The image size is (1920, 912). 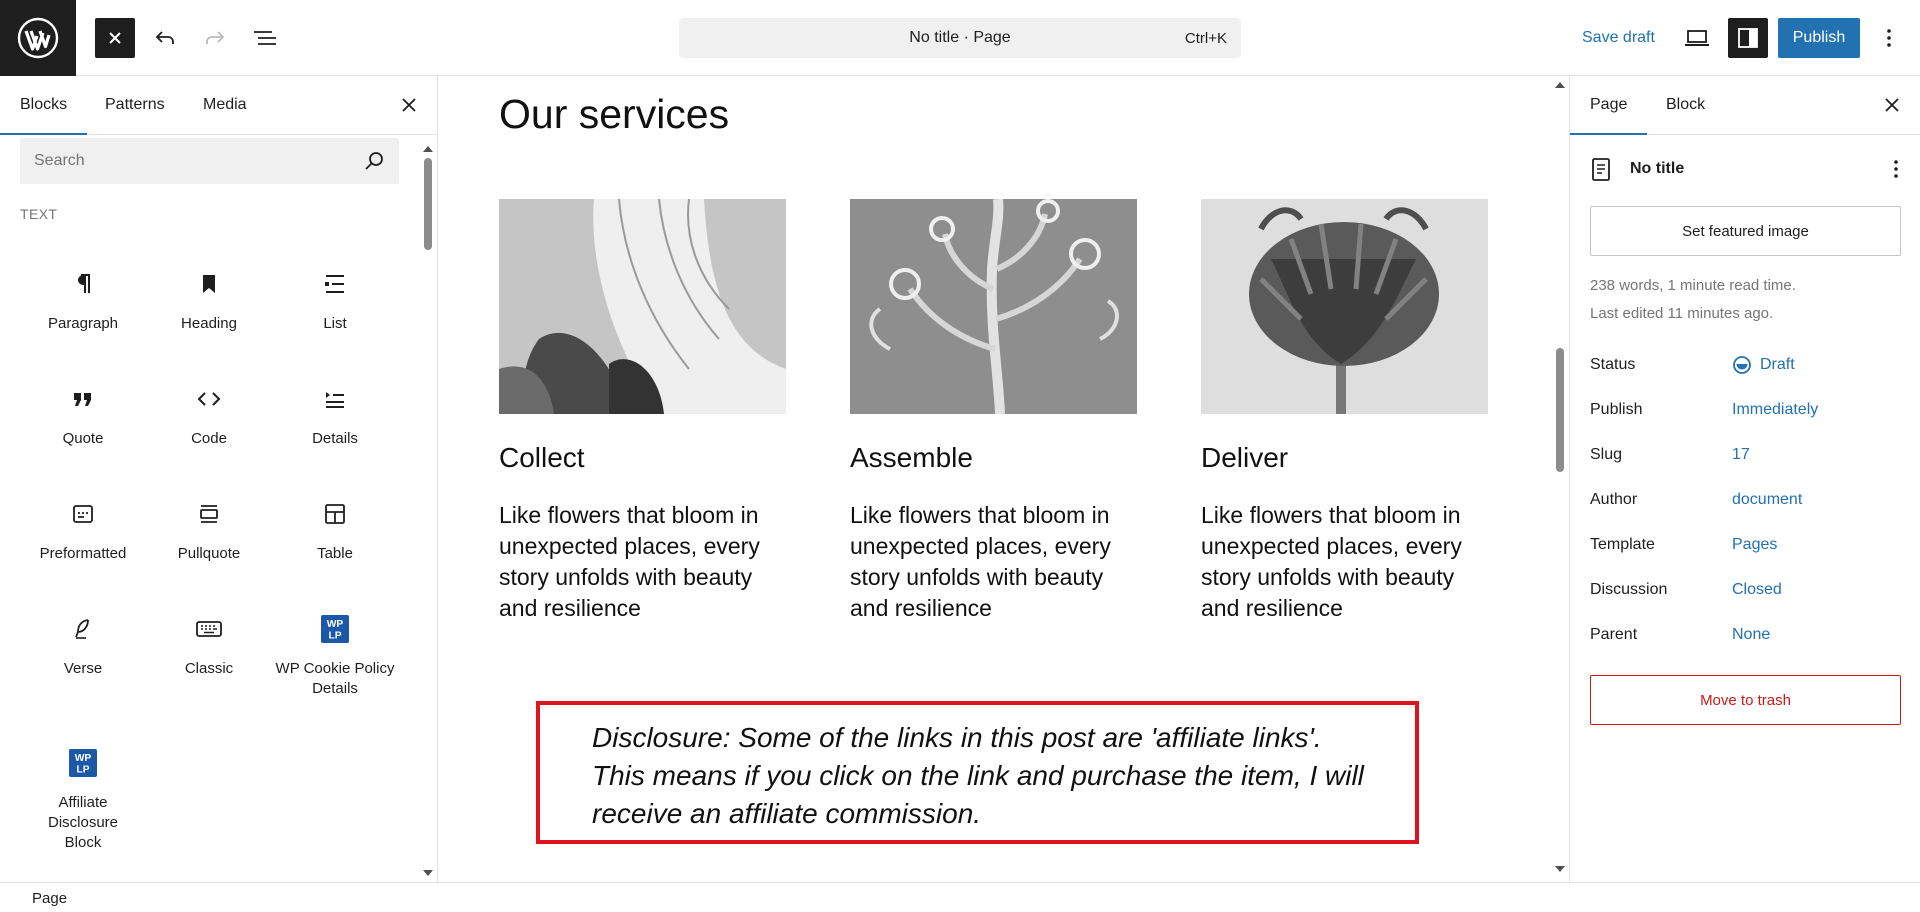 What do you see at coordinates (209, 647) in the screenshot?
I see `block-classic: Classic` at bounding box center [209, 647].